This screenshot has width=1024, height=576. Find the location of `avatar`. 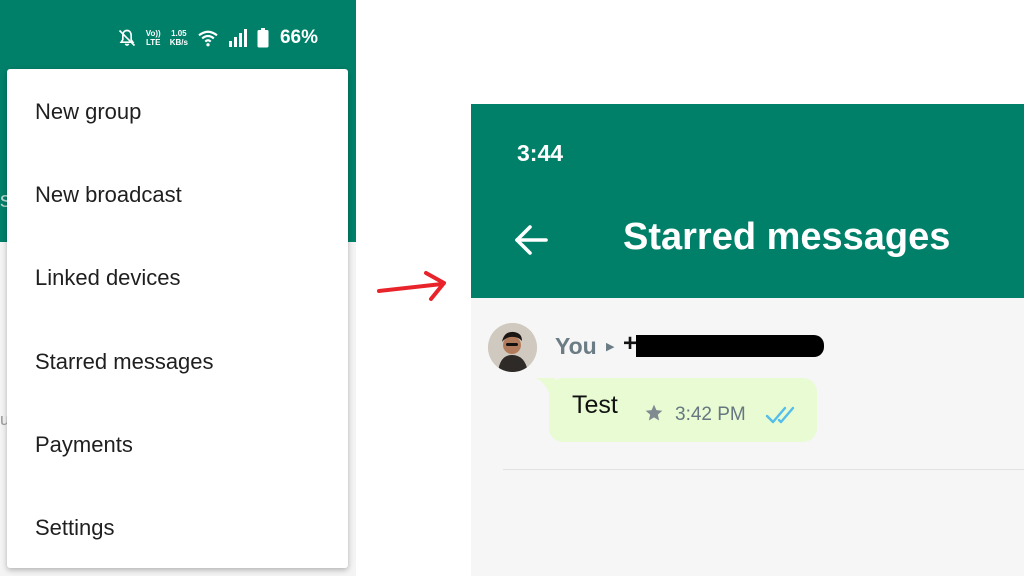

avatar is located at coordinates (512, 347).